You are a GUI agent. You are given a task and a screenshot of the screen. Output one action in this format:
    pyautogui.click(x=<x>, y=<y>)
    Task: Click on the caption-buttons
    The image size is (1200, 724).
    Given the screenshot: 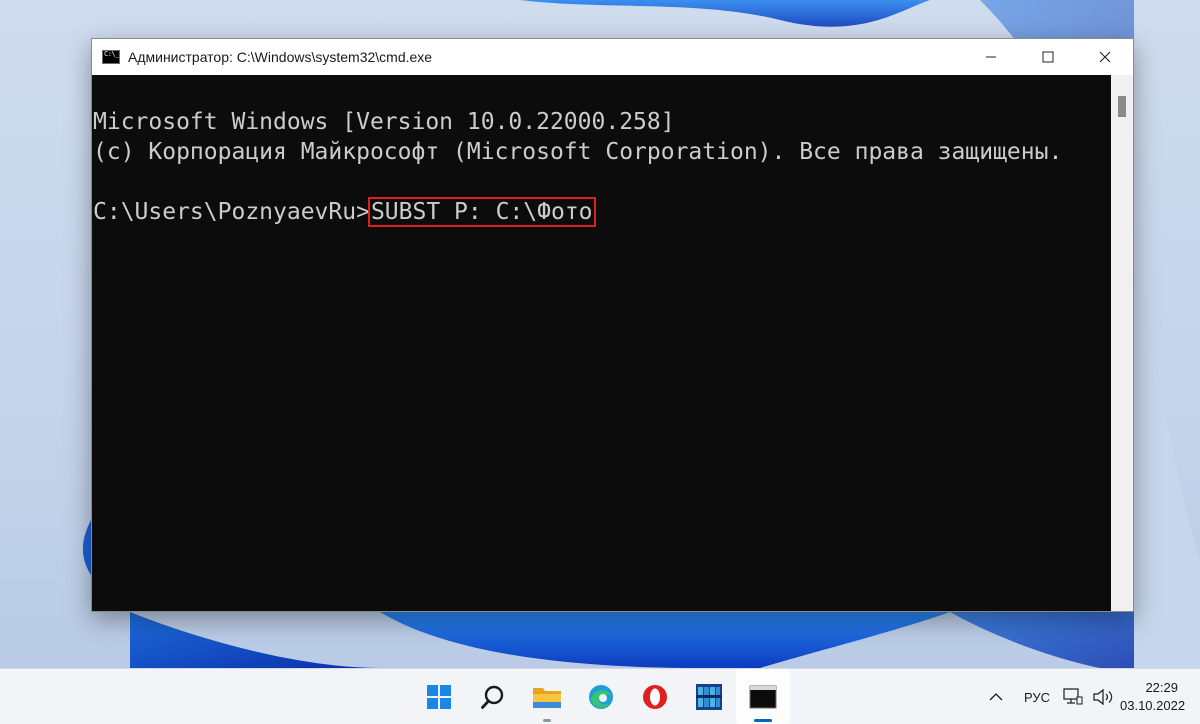 What is the action you would take?
    pyautogui.click(x=1047, y=57)
    